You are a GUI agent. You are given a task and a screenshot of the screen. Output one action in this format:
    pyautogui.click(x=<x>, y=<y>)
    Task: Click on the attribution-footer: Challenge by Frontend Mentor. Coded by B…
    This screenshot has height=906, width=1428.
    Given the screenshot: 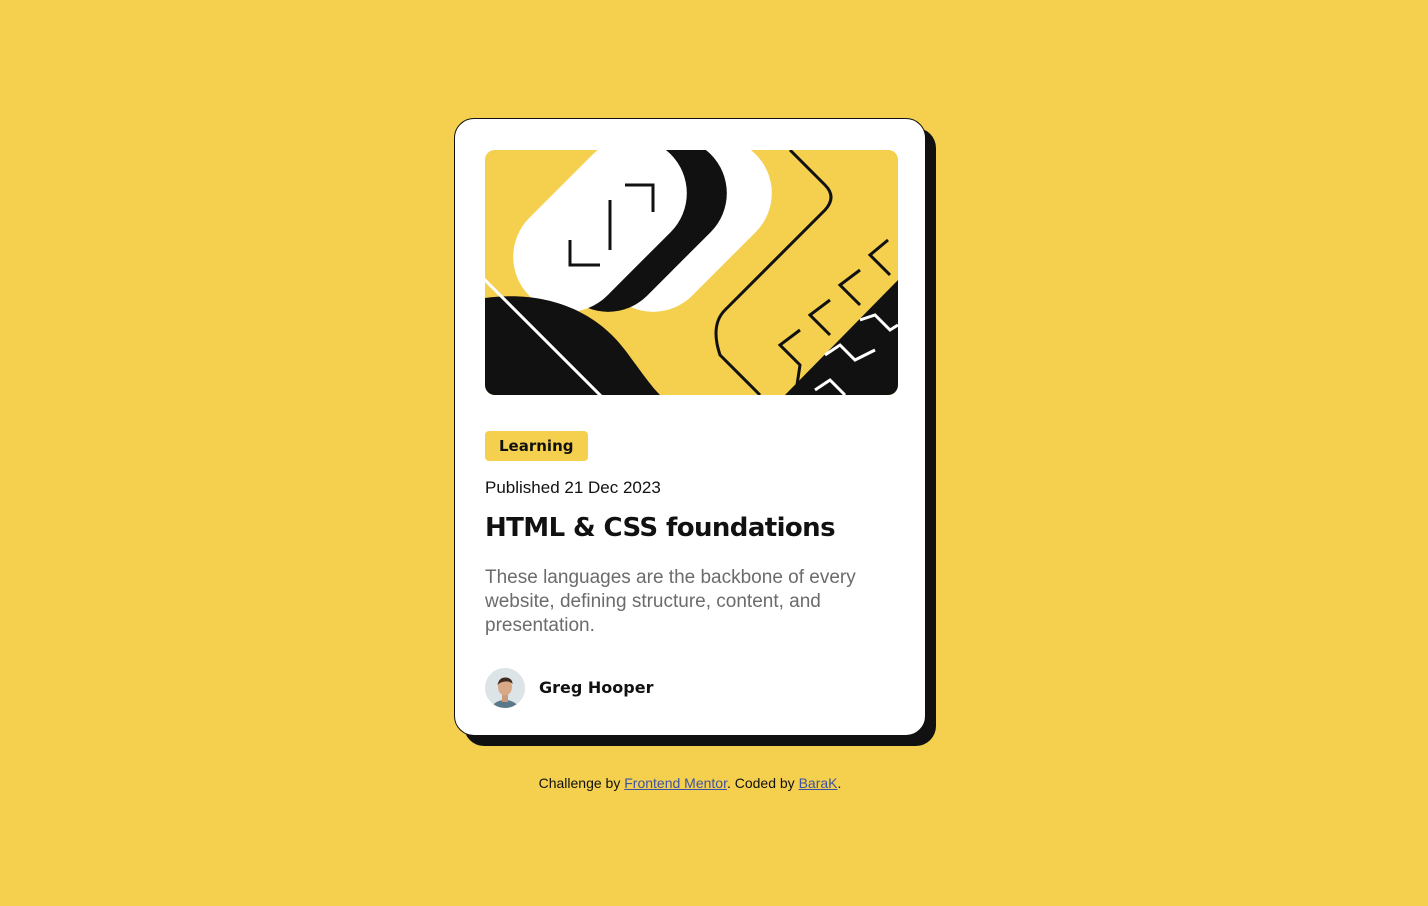 What is the action you would take?
    pyautogui.click(x=690, y=783)
    